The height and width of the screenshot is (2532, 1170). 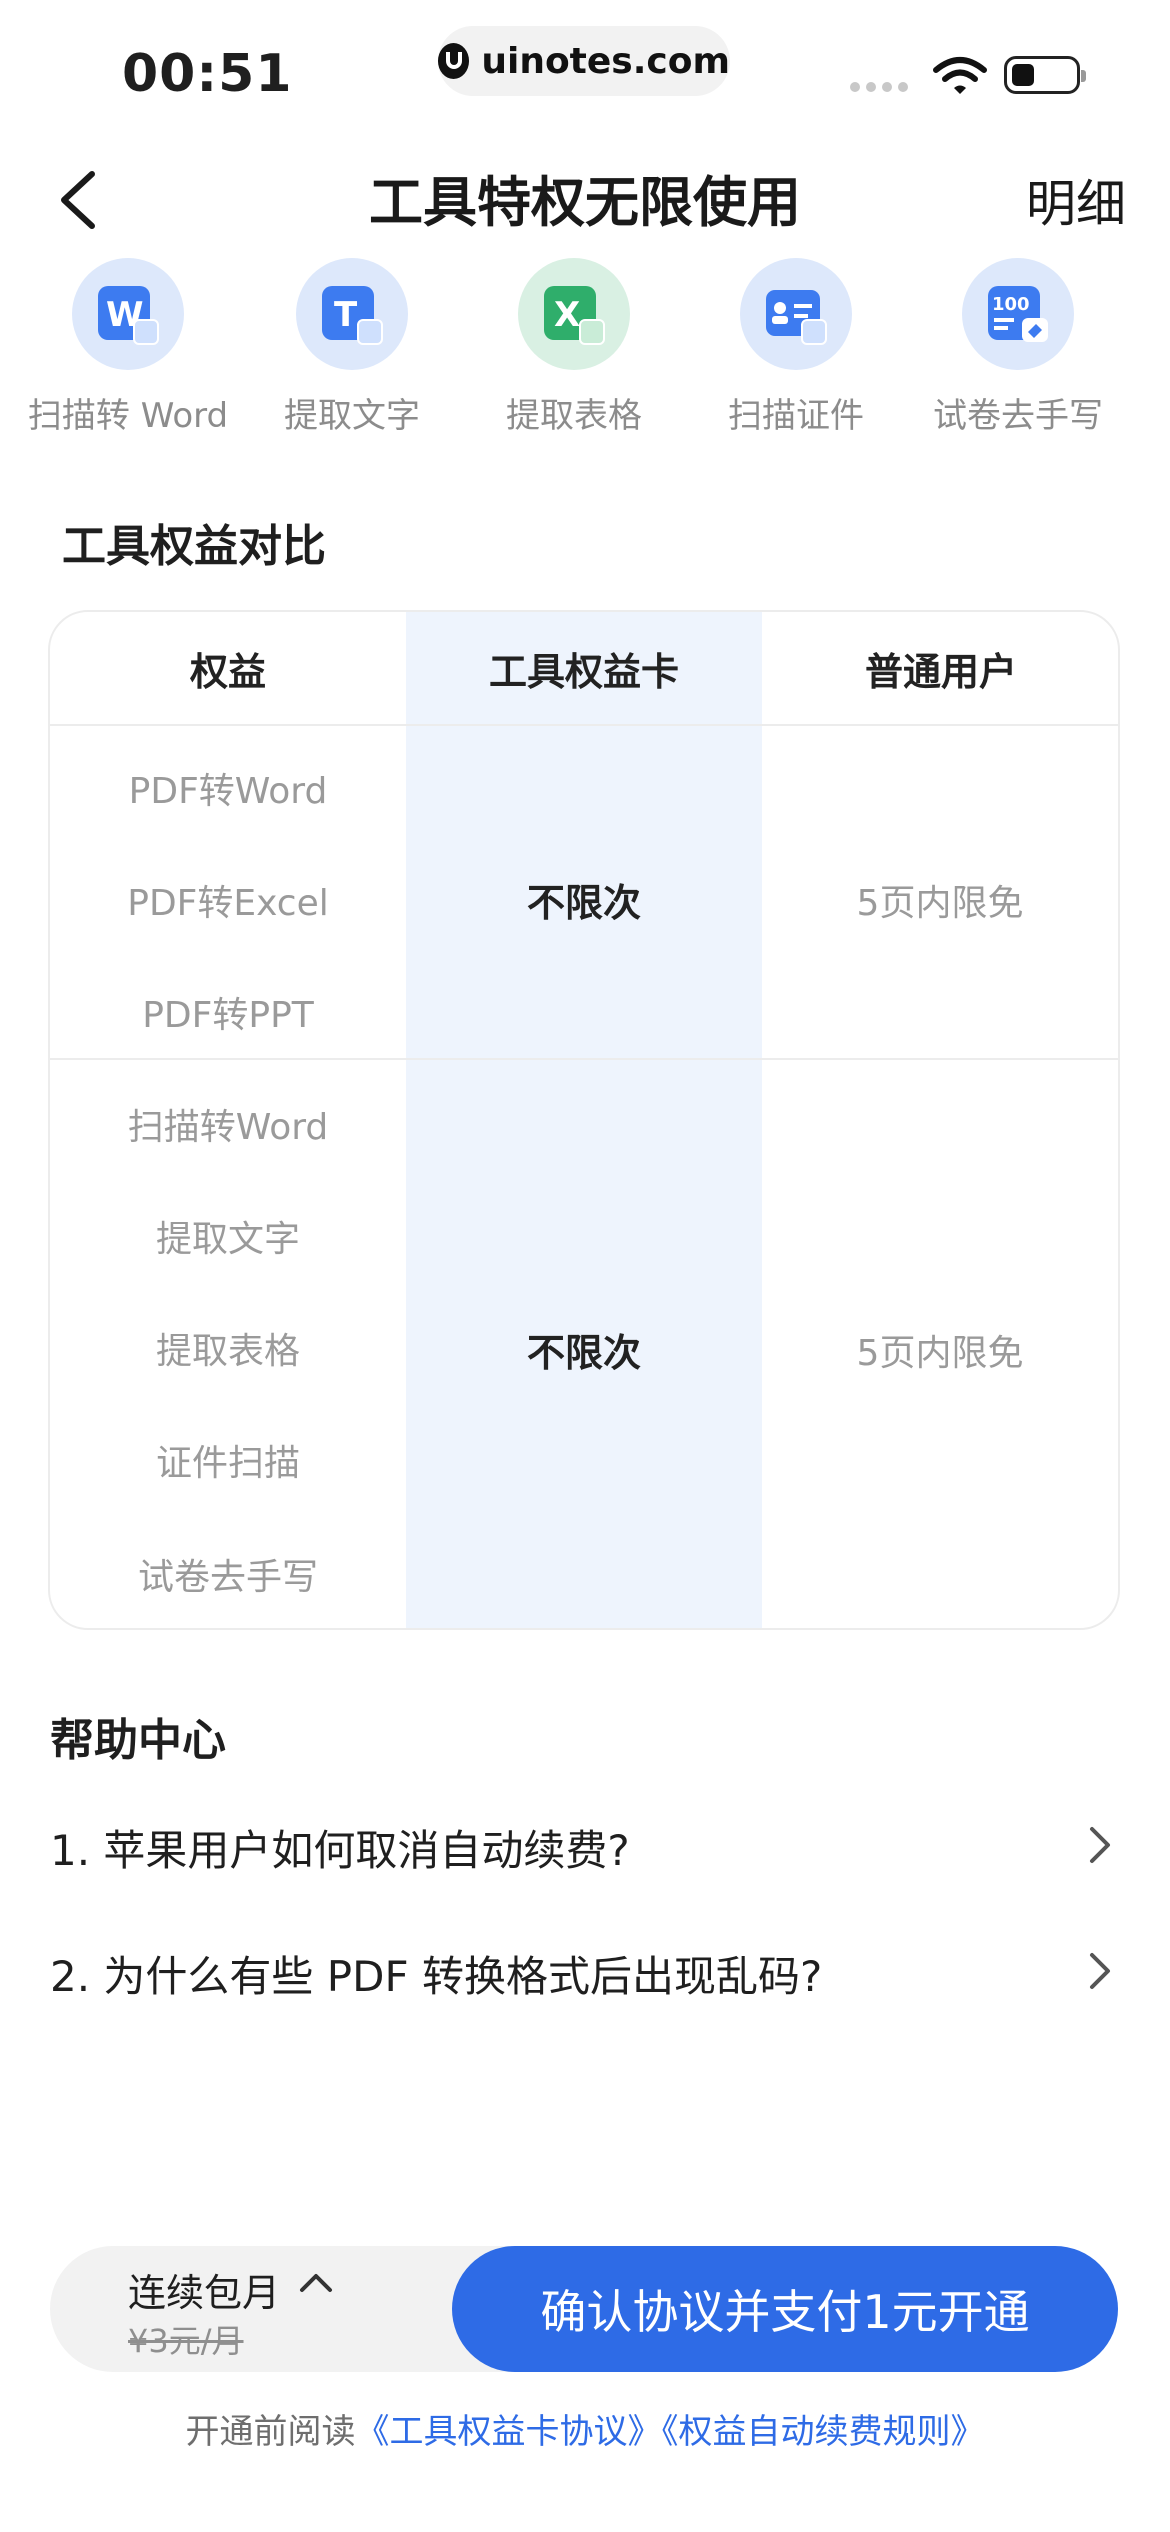 I want to click on header-normal-user: 普通用户, so click(x=940, y=671).